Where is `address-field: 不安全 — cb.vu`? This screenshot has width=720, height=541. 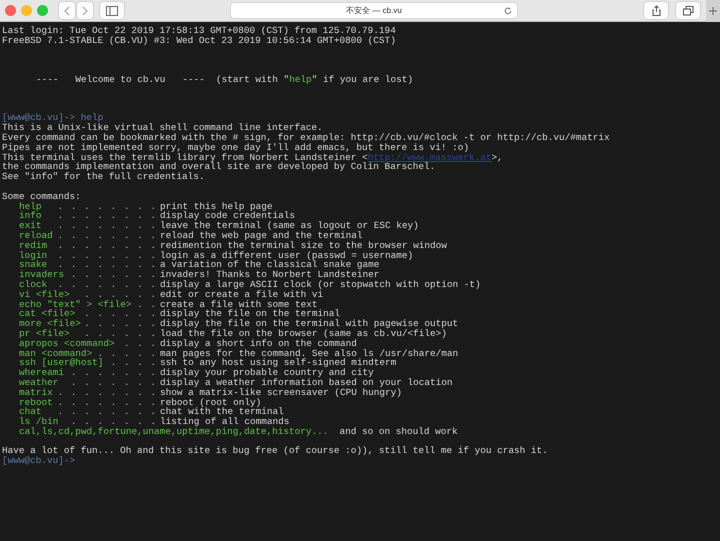
address-field: 不安全 — cb.vu is located at coordinates (374, 10).